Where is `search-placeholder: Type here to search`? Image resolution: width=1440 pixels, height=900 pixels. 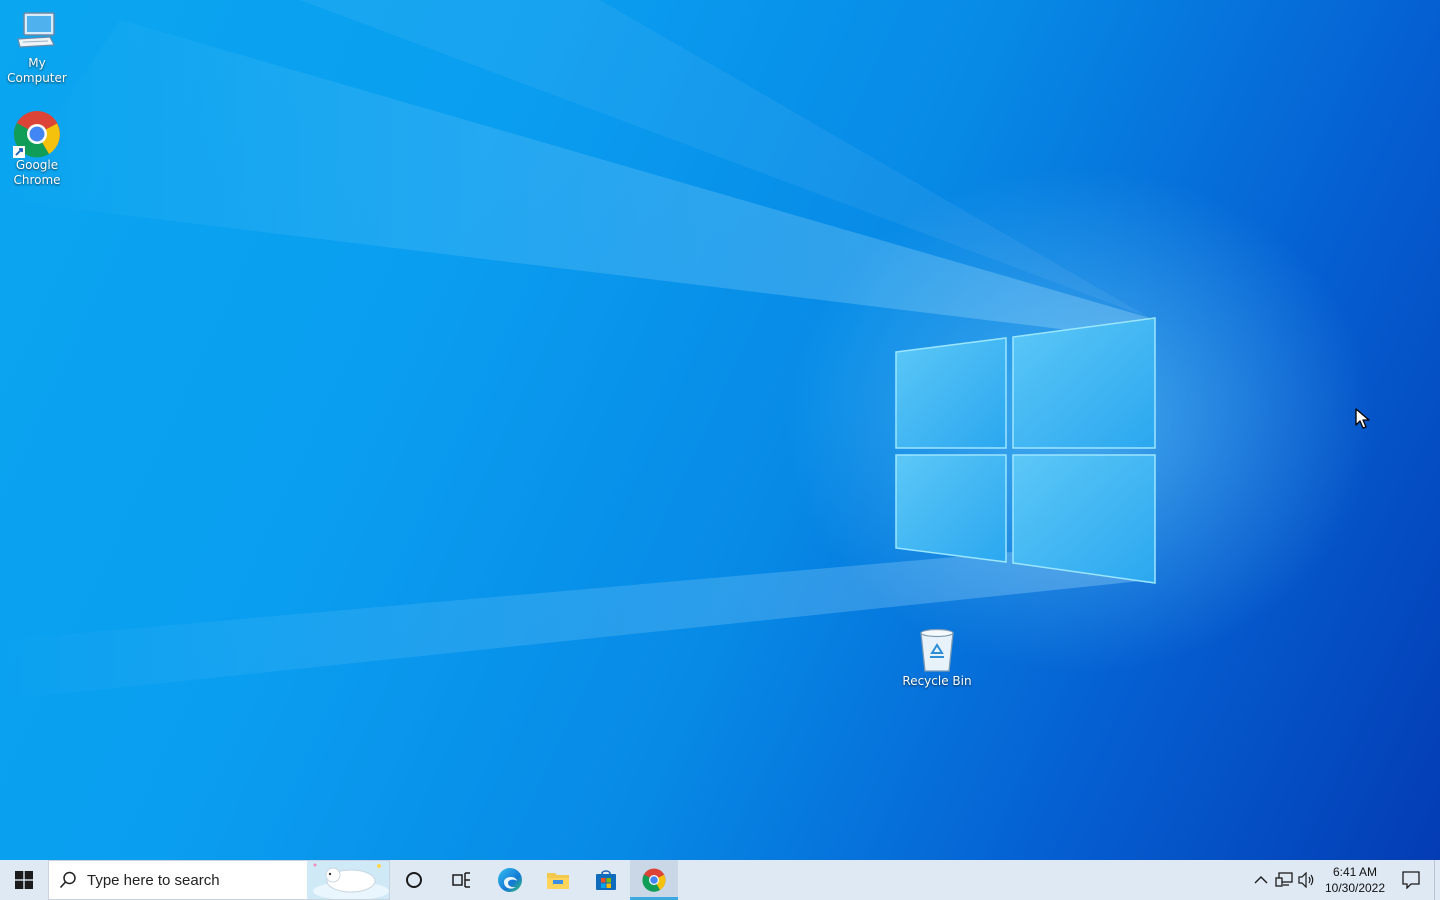 search-placeholder: Type here to search is located at coordinates (153, 880).